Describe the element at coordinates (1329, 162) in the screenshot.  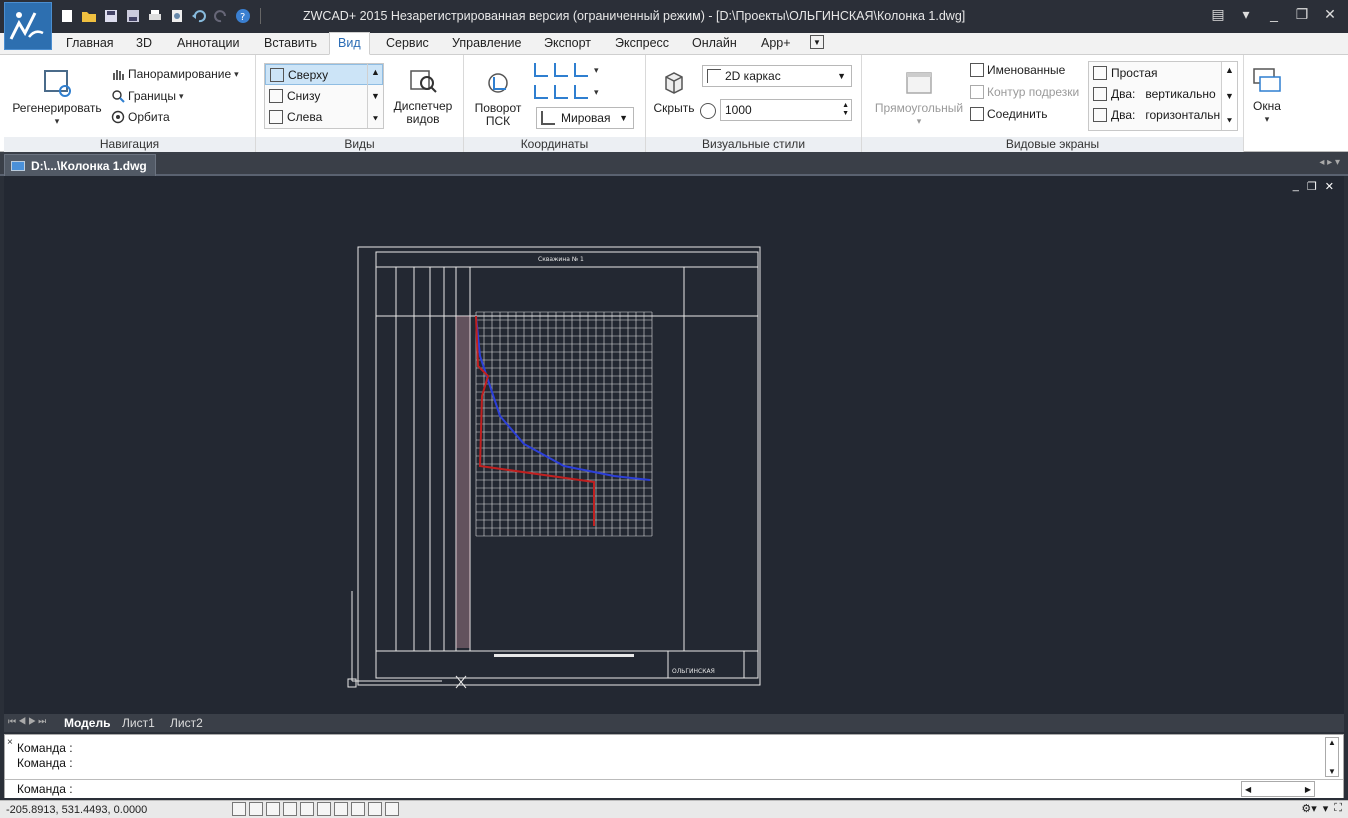
I see `doc-tab-nav-icon: ◂ ▸ ▾` at that location.